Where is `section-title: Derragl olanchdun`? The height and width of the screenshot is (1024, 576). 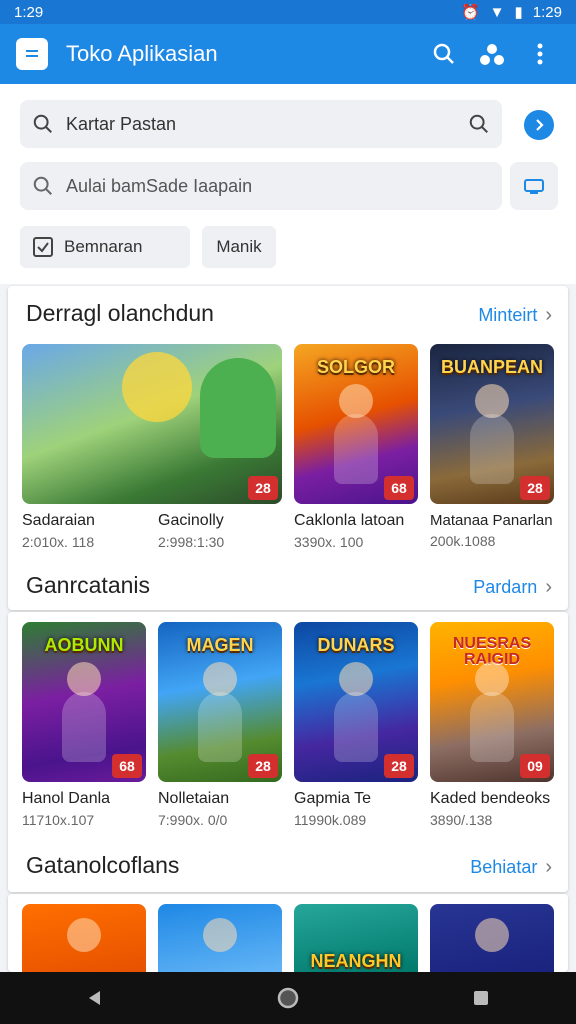
section-title: Derragl olanchdun is located at coordinates (120, 313).